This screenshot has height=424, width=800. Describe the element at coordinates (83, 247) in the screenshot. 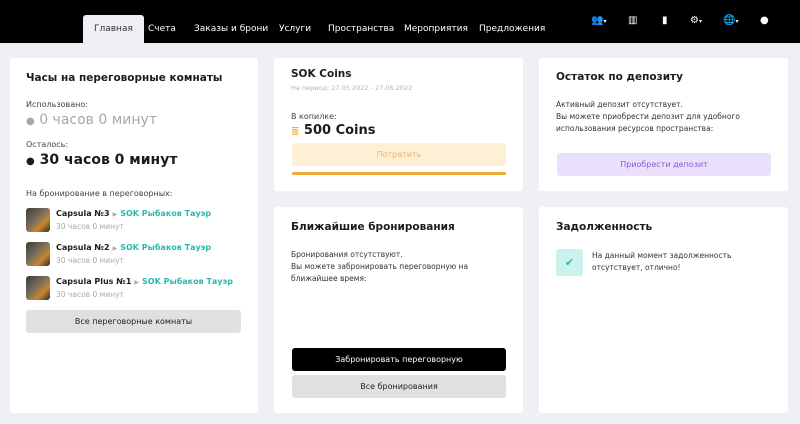

I see `room-name: Capsula №2` at that location.